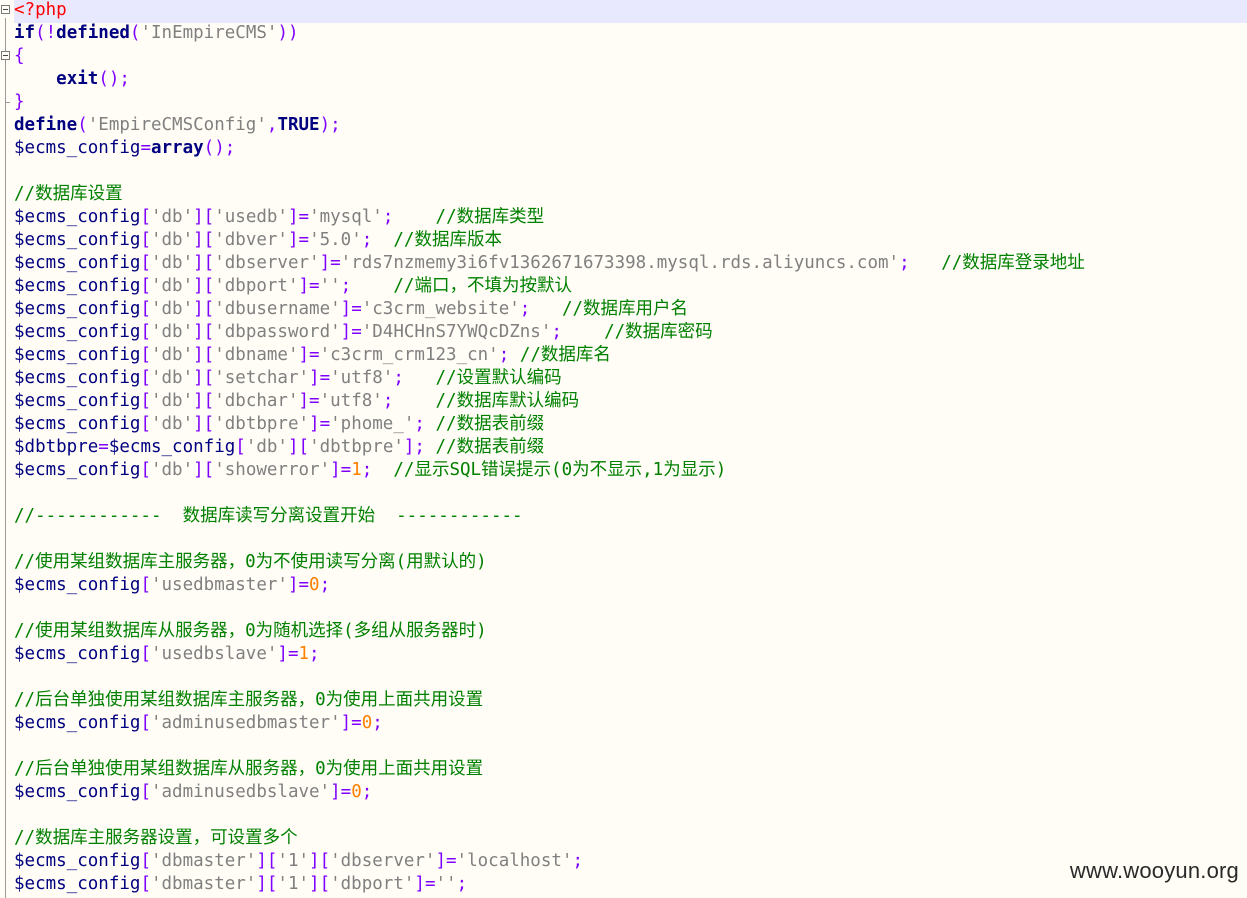  Describe the element at coordinates (314, 585) in the screenshot. I see `code-token-num: 0` at that location.